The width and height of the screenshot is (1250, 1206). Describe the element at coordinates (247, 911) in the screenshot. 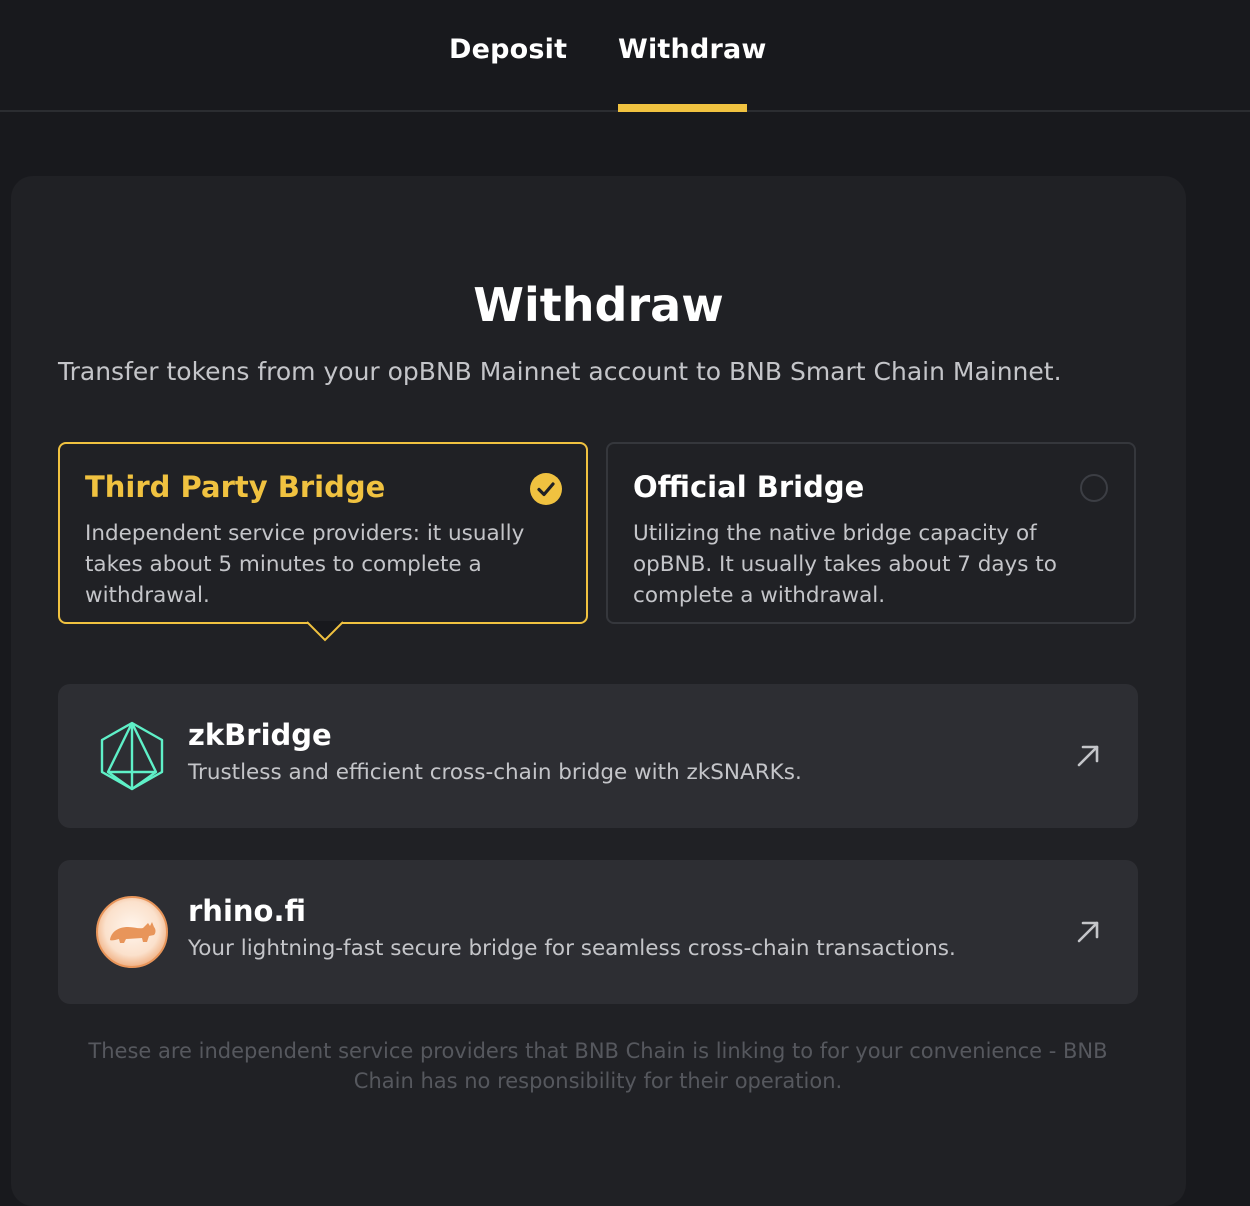

I see `provider-name: rhino.fi` at that location.